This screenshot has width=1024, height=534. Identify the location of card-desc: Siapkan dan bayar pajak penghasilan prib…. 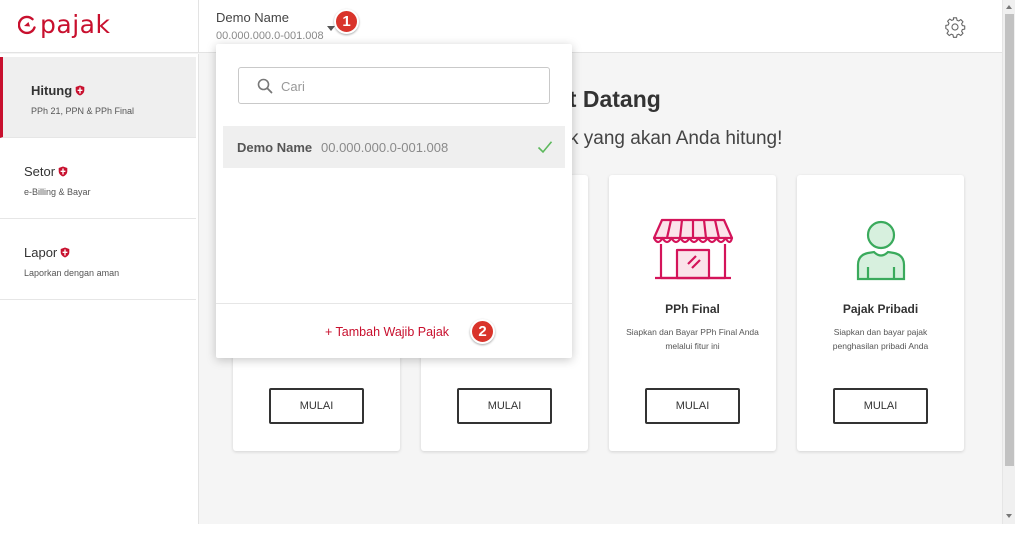
(880, 339).